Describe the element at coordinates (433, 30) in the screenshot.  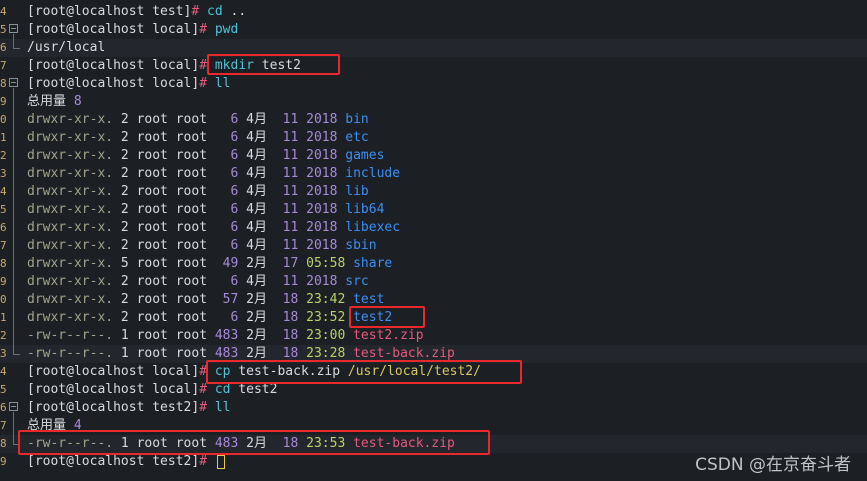
I see `prompt-line: 5 [root@localhost local]# pwd` at that location.